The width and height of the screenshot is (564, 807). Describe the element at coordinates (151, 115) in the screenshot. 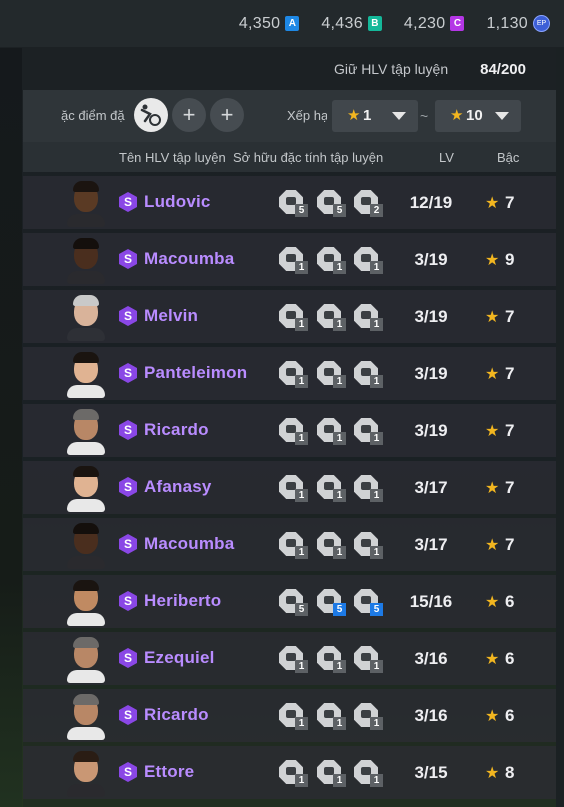

I see `selected-trait-slot` at that location.